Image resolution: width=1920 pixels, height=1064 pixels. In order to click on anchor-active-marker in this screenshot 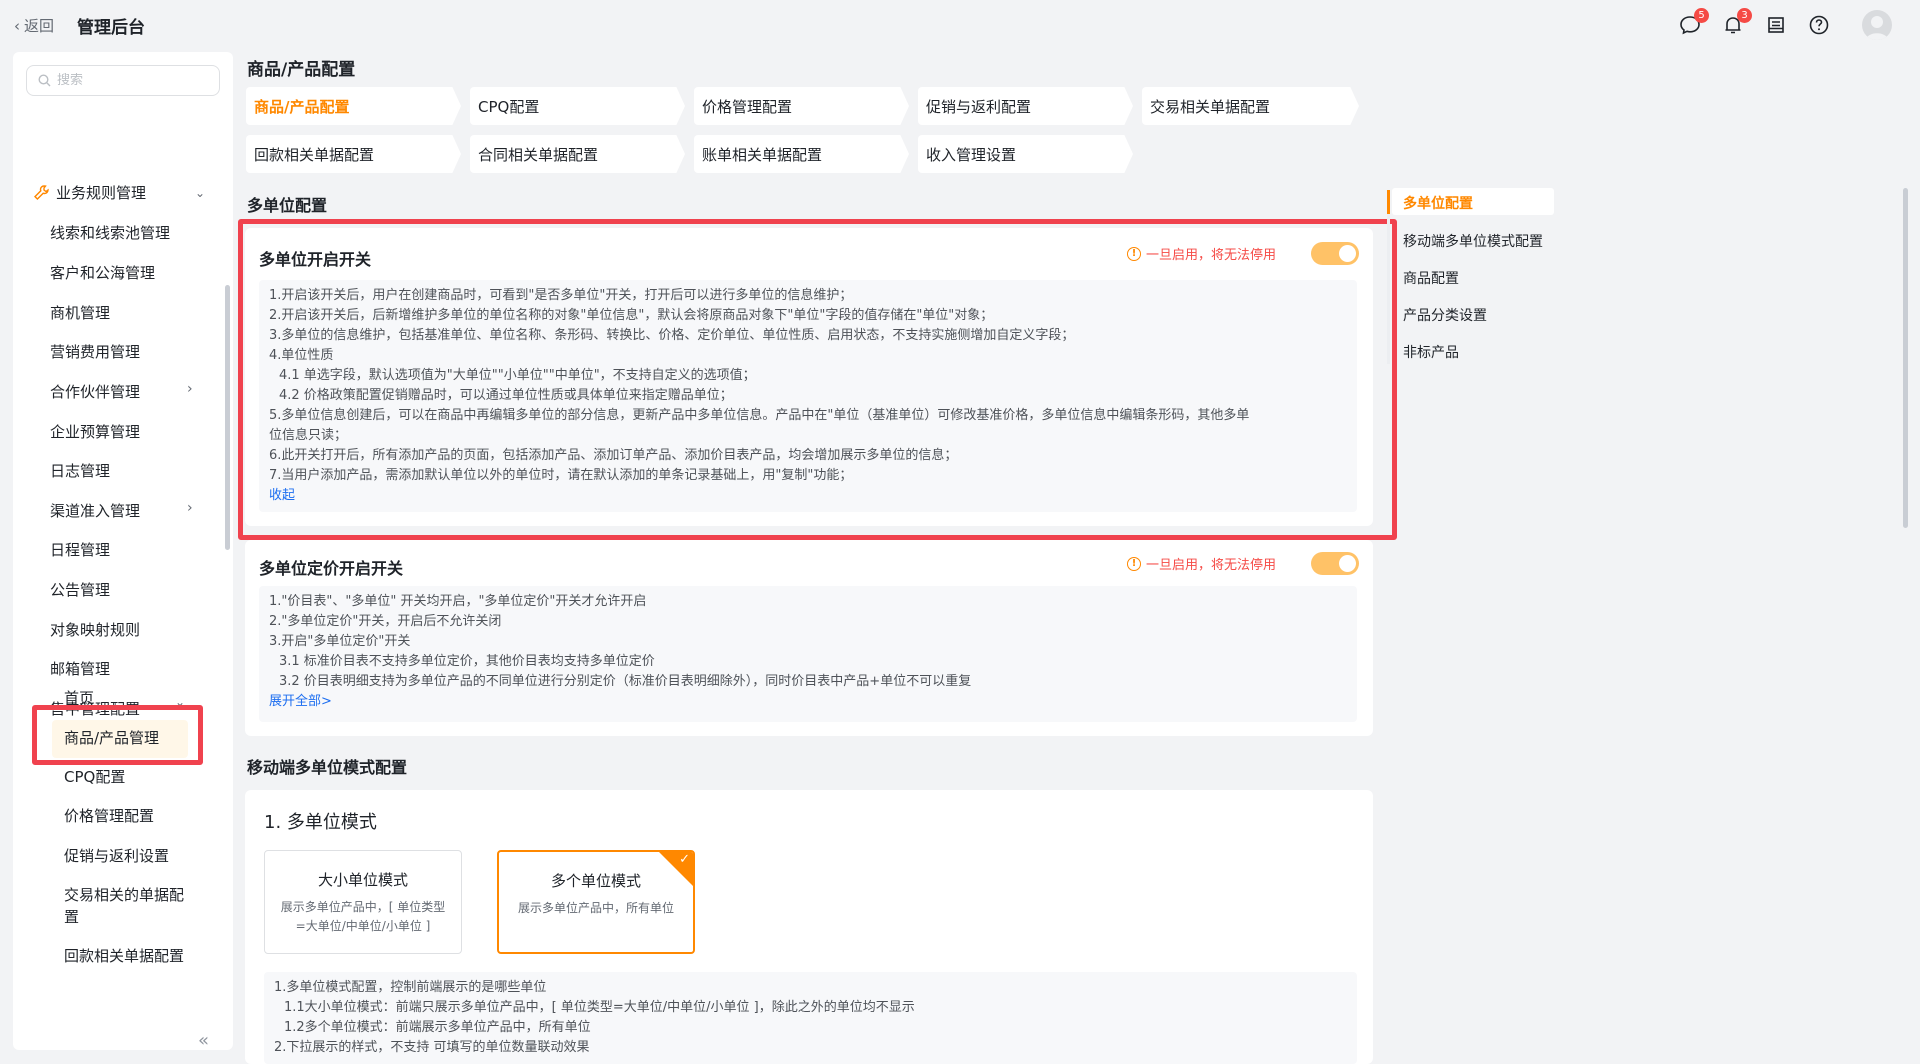, I will do `click(1388, 202)`.